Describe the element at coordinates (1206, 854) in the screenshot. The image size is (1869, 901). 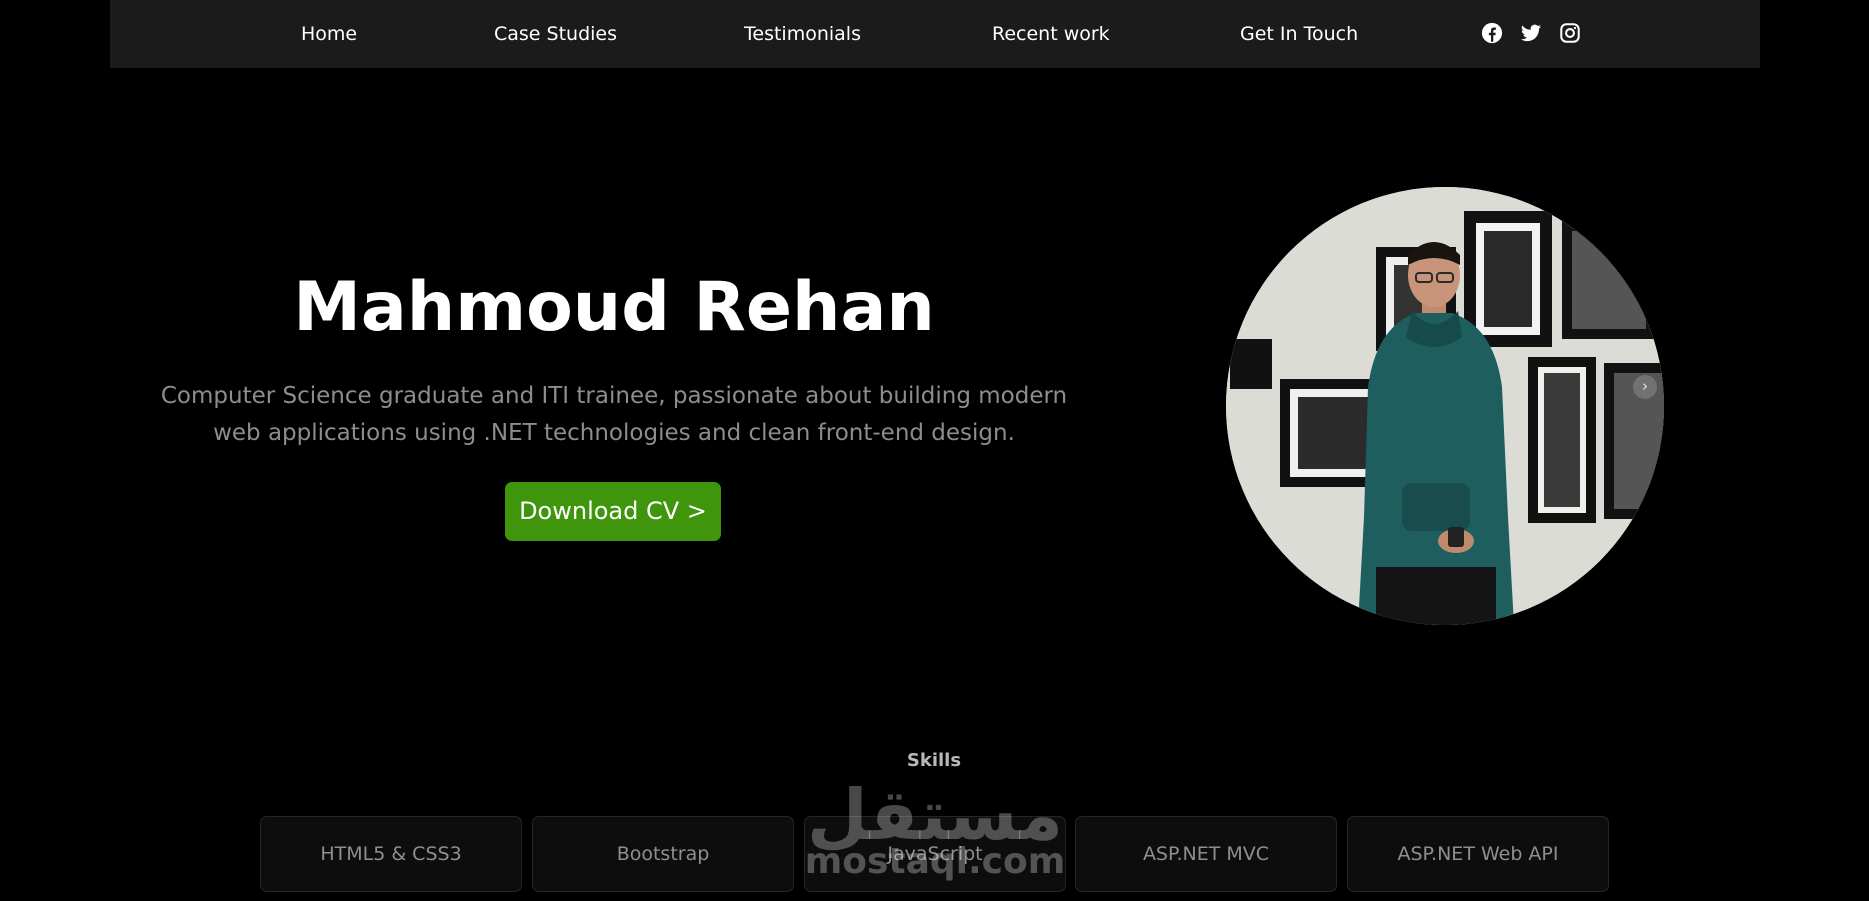
I see `skill-card-aspnet-mvc: ASP.NET MVC` at that location.